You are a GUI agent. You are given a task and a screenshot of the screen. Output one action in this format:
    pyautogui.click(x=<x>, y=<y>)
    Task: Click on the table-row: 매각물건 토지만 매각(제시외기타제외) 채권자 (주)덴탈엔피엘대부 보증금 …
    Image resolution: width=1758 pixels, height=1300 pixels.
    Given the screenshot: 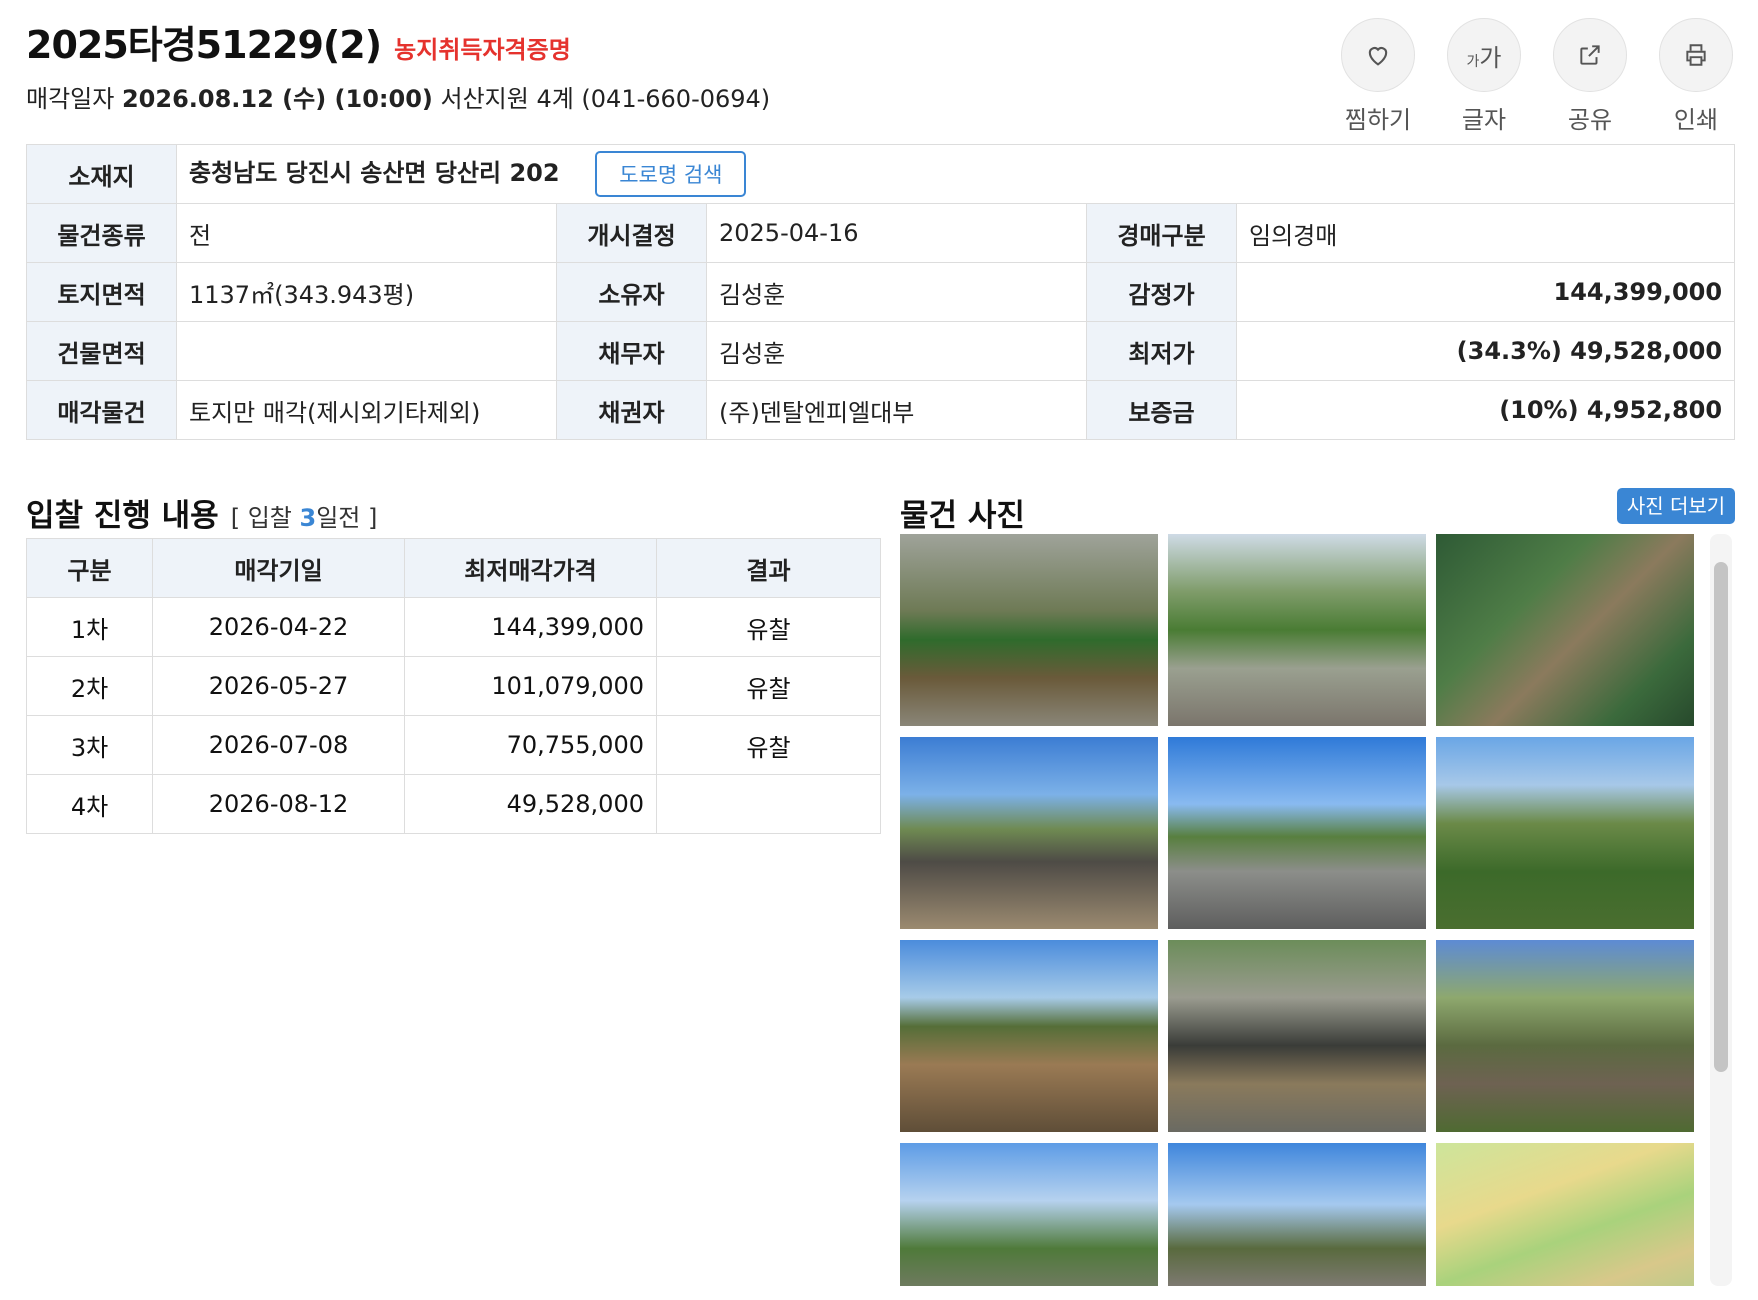 What is the action you would take?
    pyautogui.click(x=881, y=410)
    